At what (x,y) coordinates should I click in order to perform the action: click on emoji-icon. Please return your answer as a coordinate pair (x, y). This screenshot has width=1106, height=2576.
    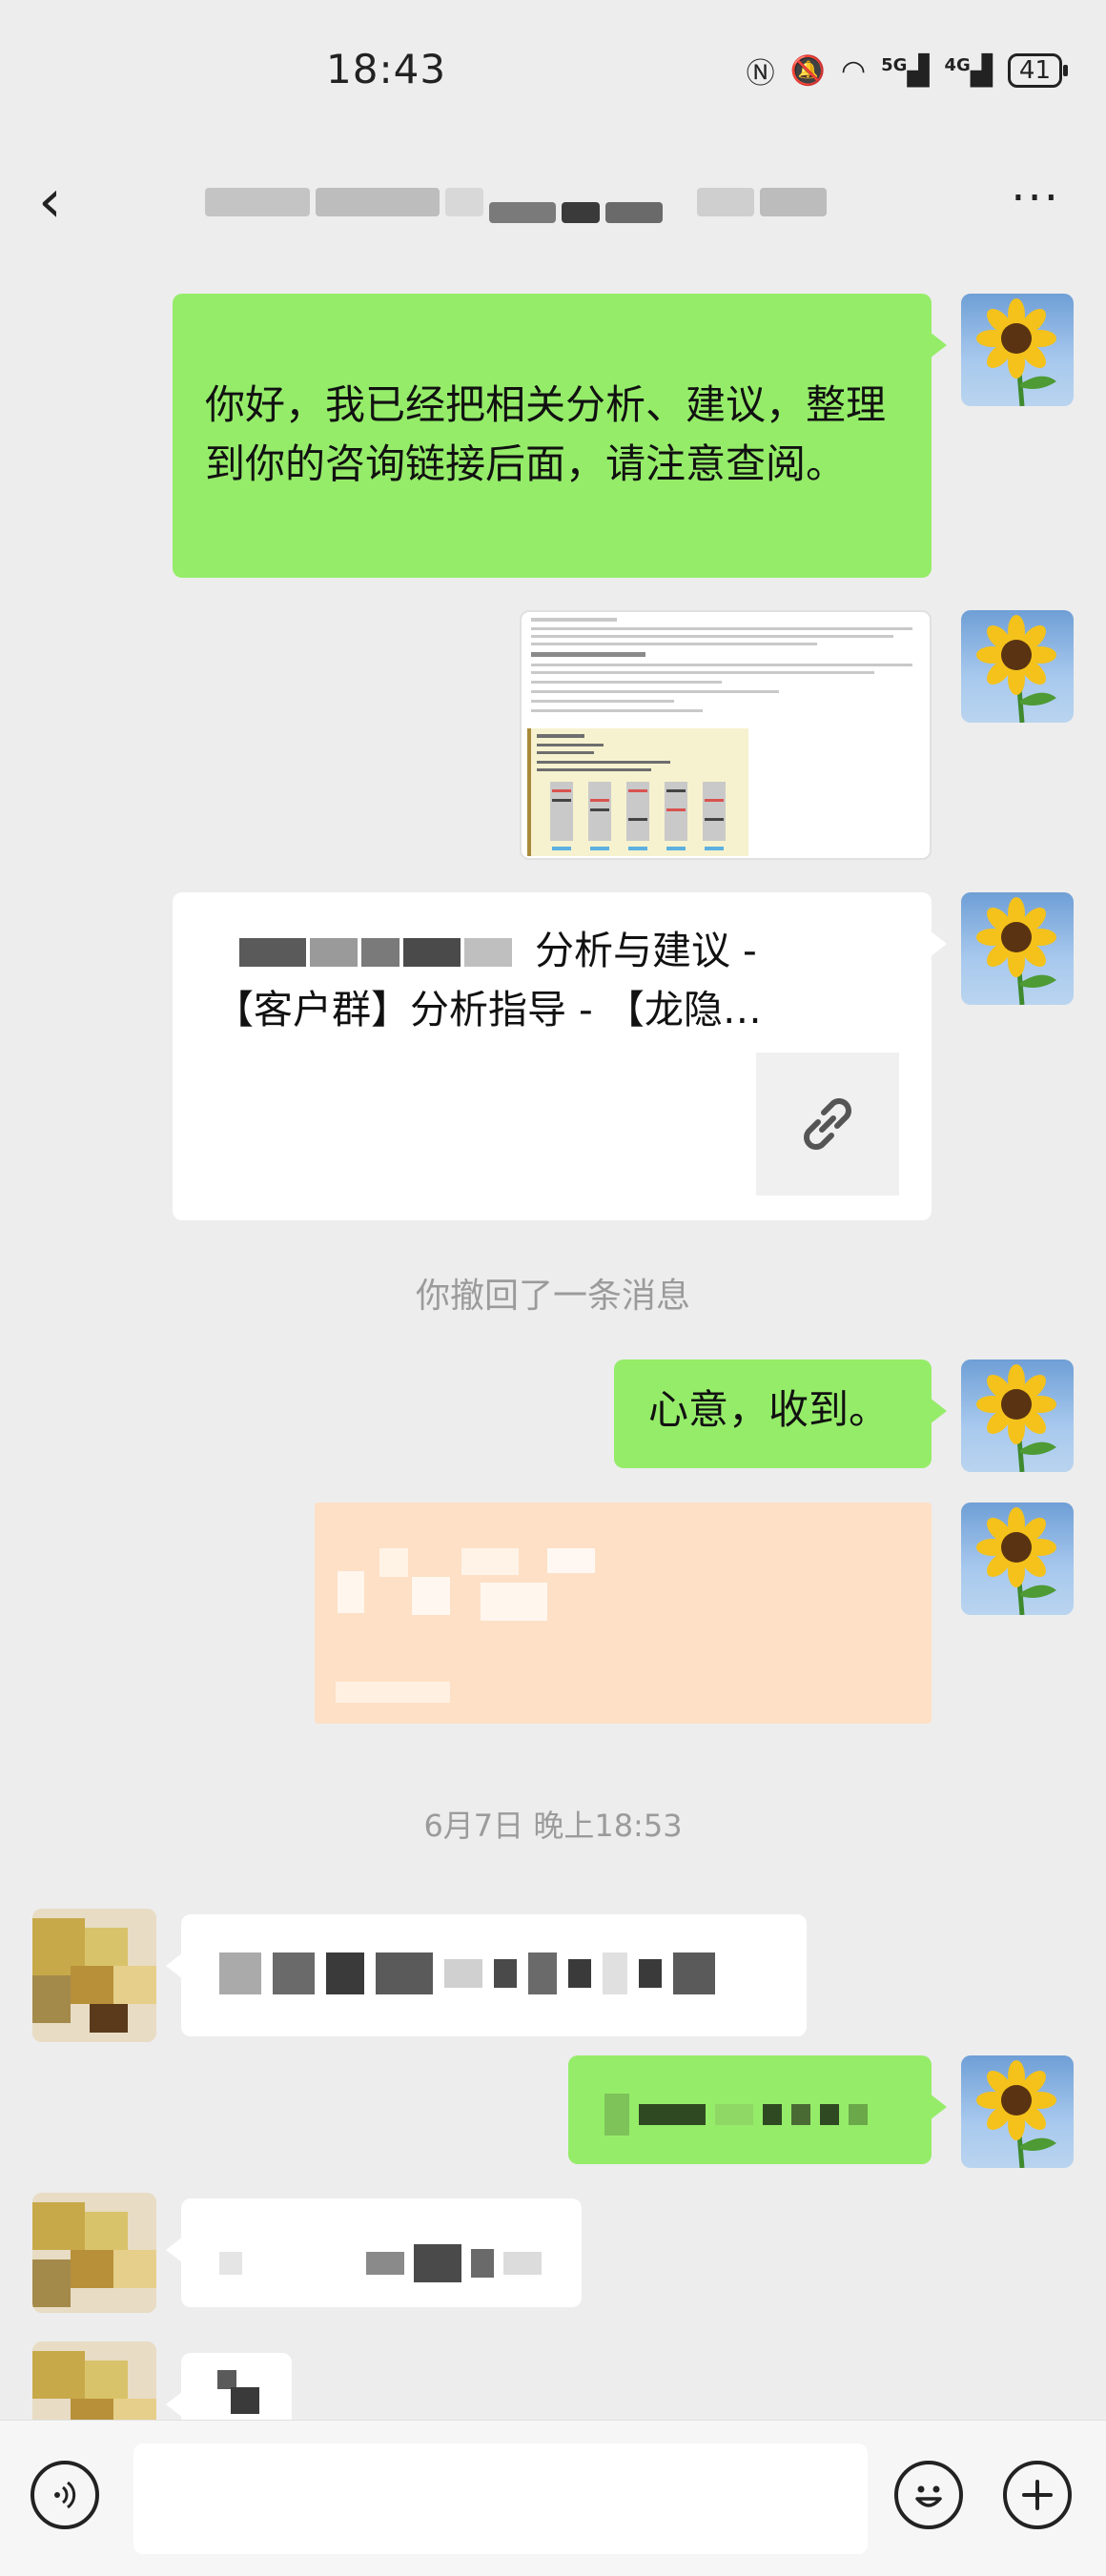
    Looking at the image, I should click on (928, 2495).